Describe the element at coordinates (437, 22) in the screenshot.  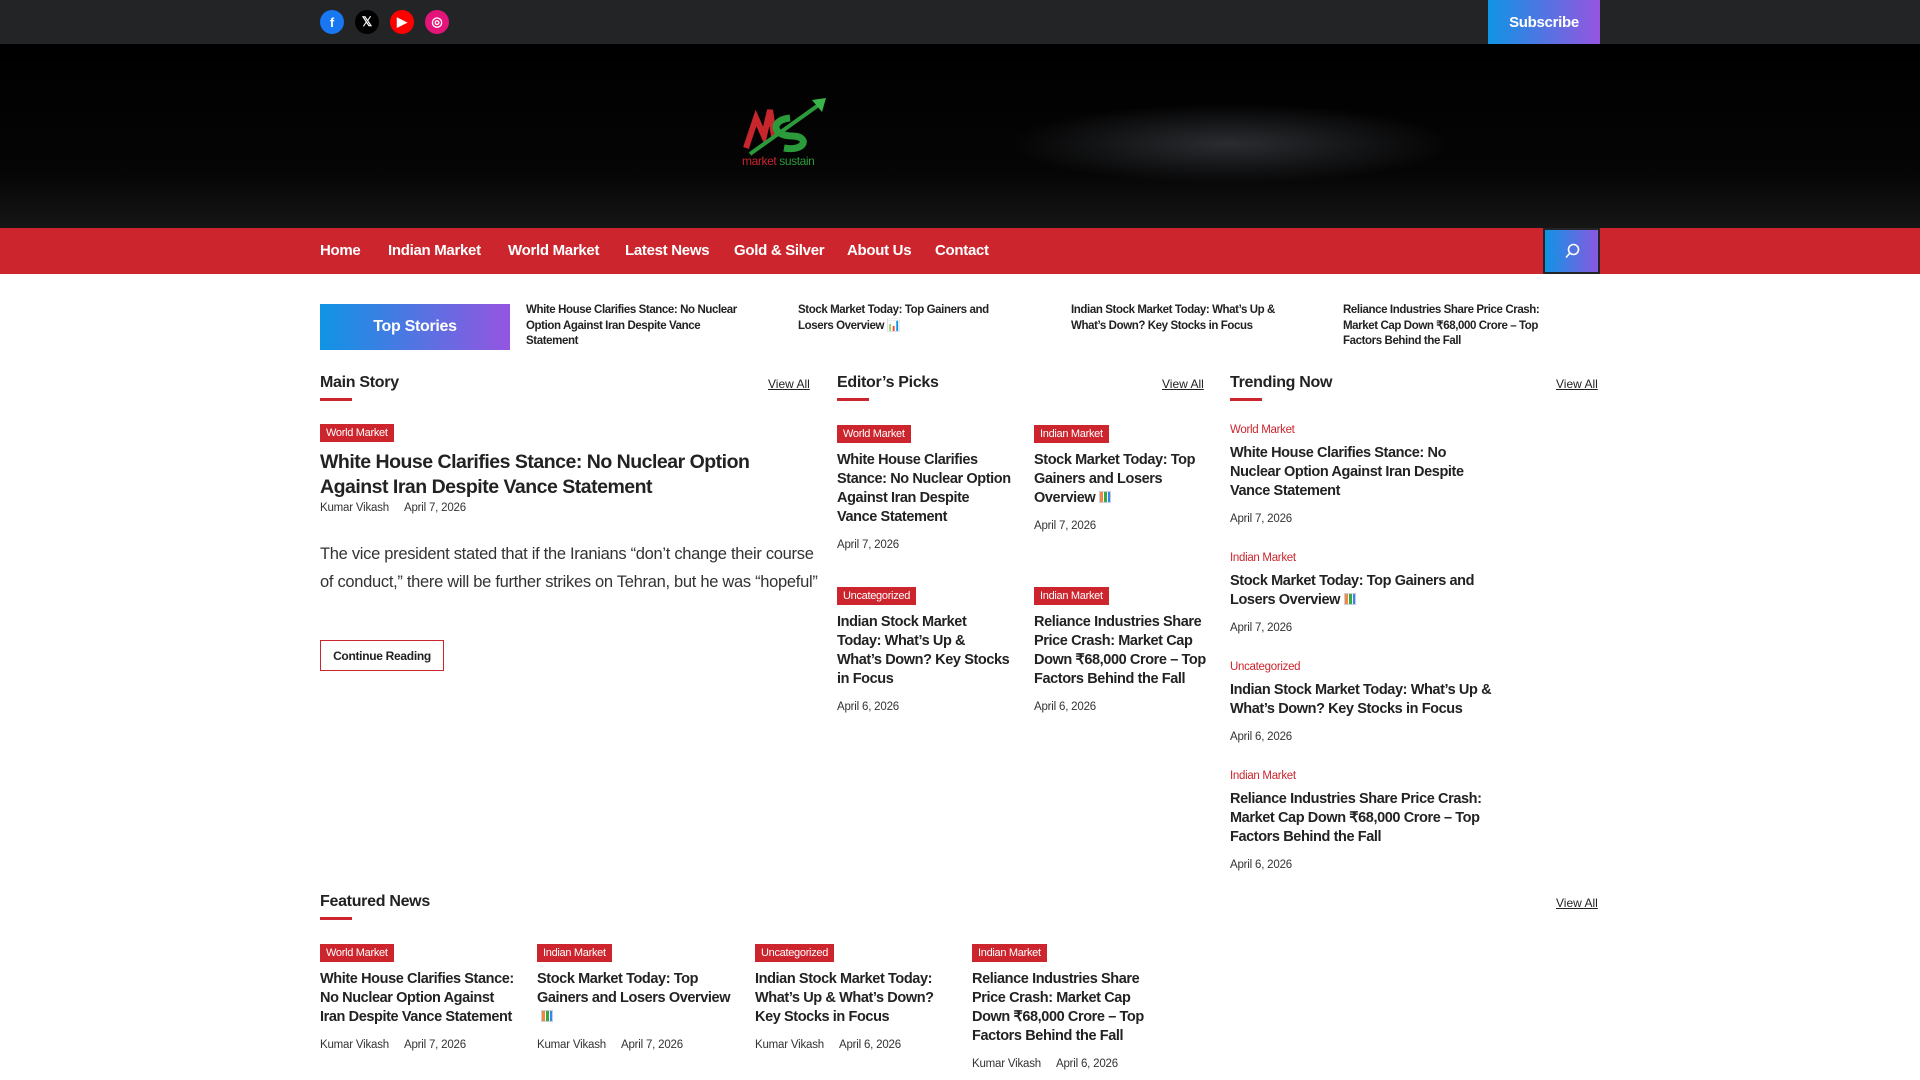
I see `instagram-icon: ◎` at that location.